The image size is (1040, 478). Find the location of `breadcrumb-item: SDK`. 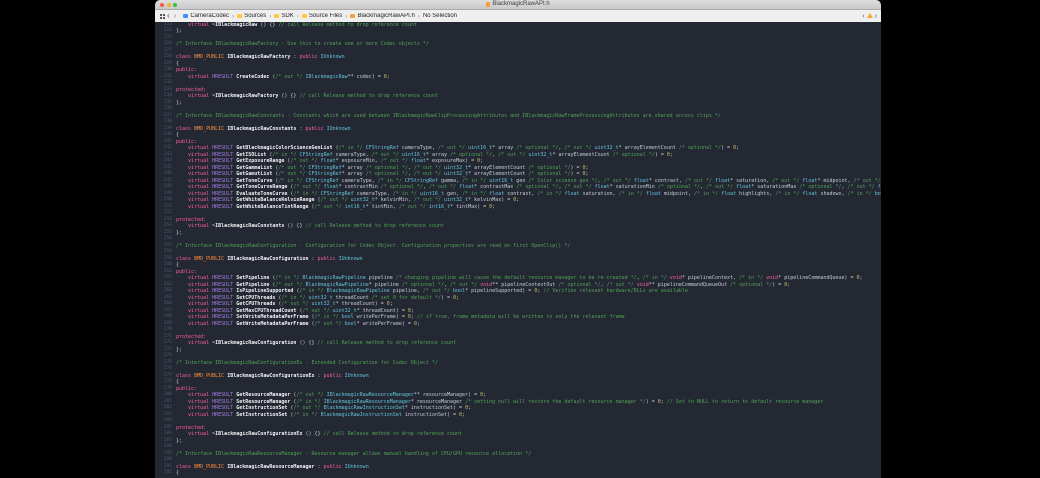

breadcrumb-item: SDK is located at coordinates (284, 16).